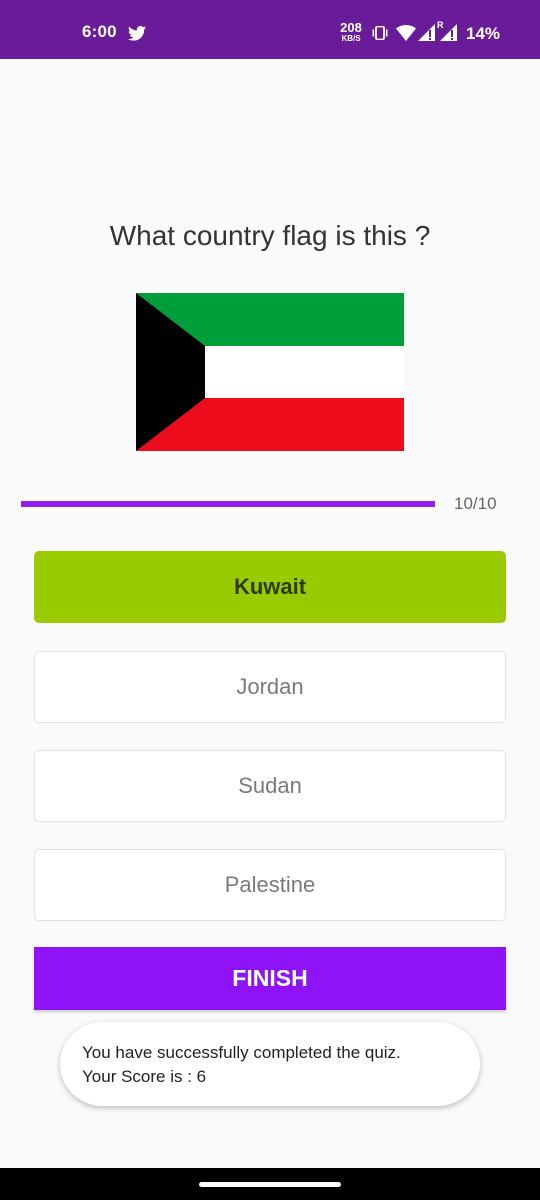 The width and height of the screenshot is (540, 1200). I want to click on home-indicator, so click(270, 1184).